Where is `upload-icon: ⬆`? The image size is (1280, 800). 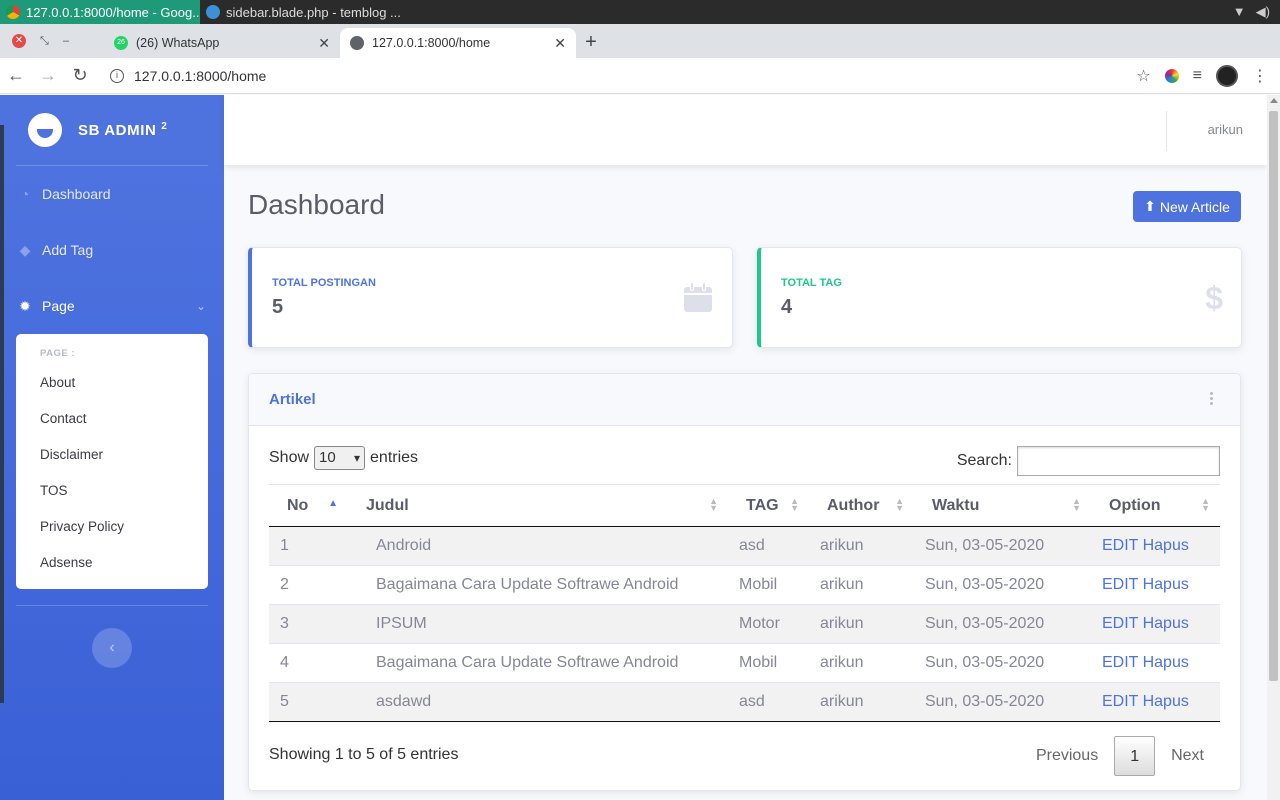
upload-icon: ⬆ is located at coordinates (1150, 206).